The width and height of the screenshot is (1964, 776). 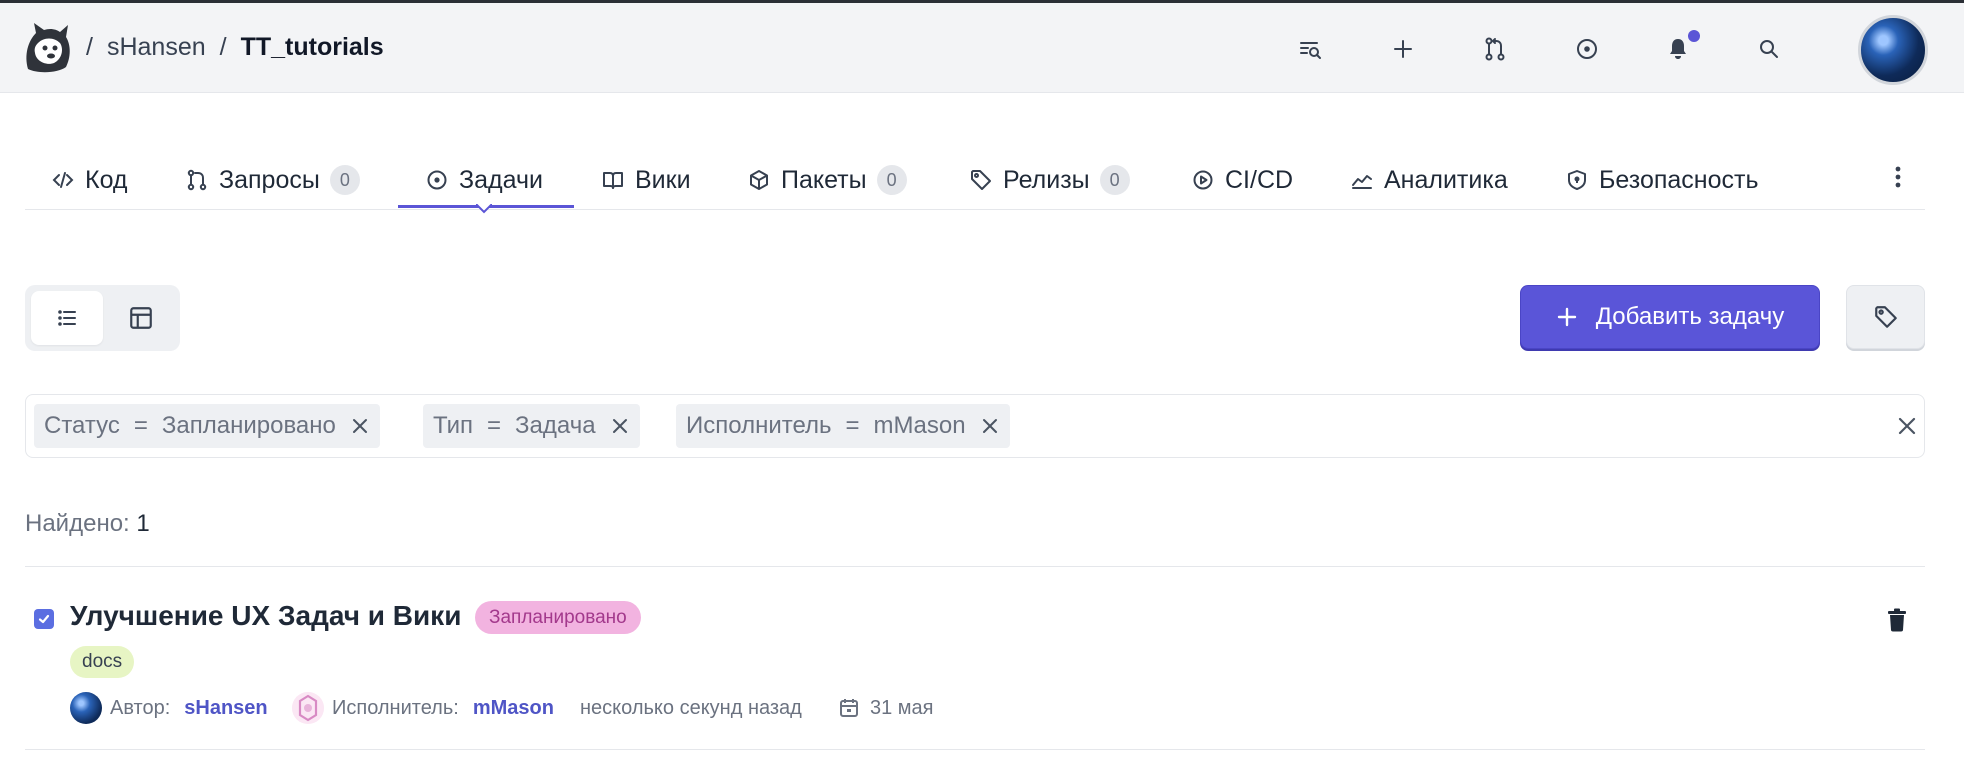 I want to click on issue-due-date: 31 мая, so click(x=886, y=708).